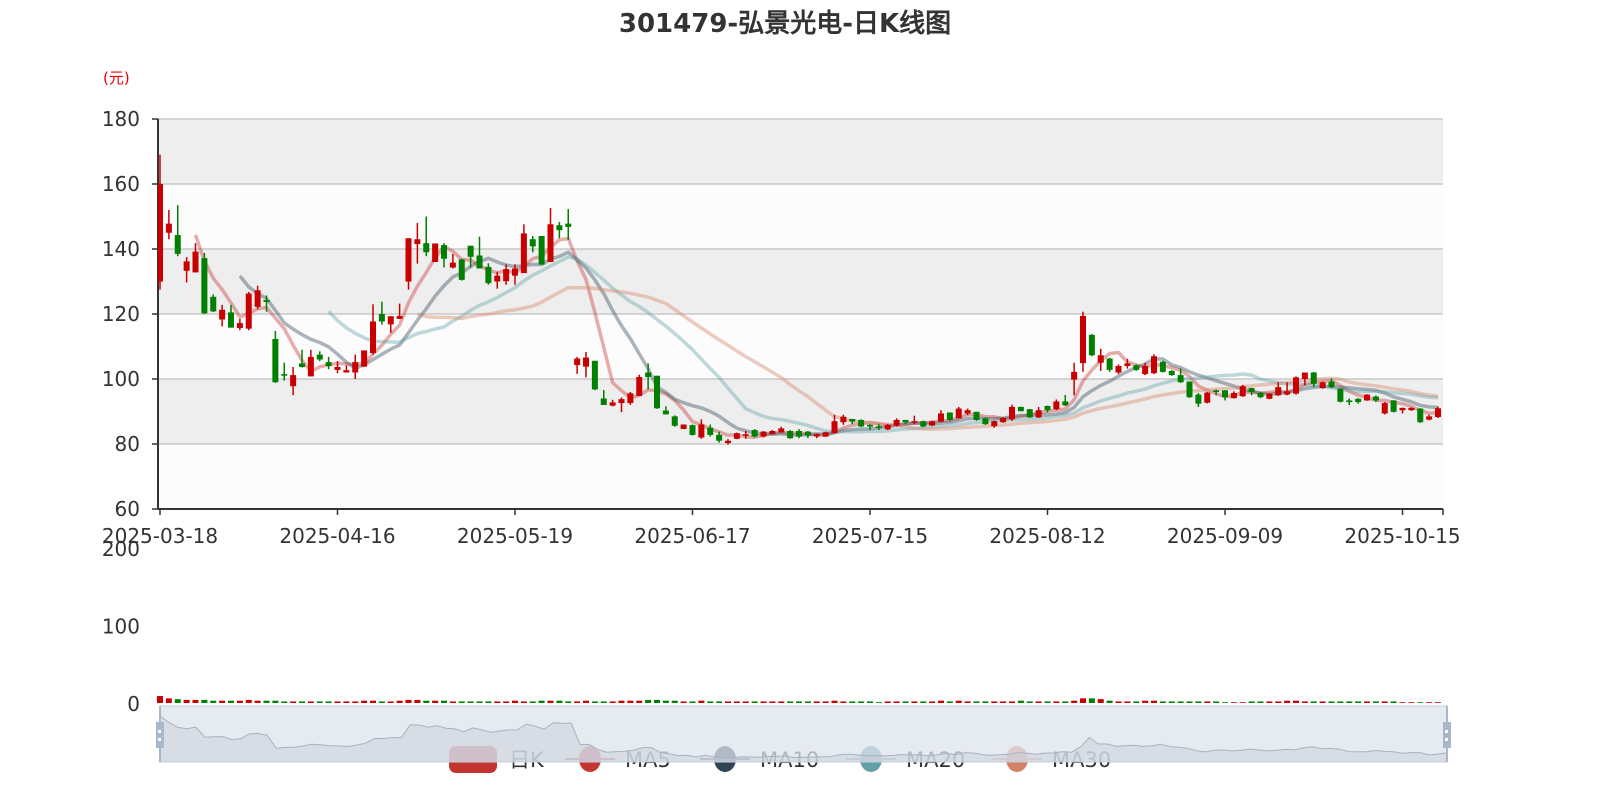 This screenshot has height=800, width=1600. What do you see at coordinates (127, 444) in the screenshot?
I see `y-tick-label: 80` at bounding box center [127, 444].